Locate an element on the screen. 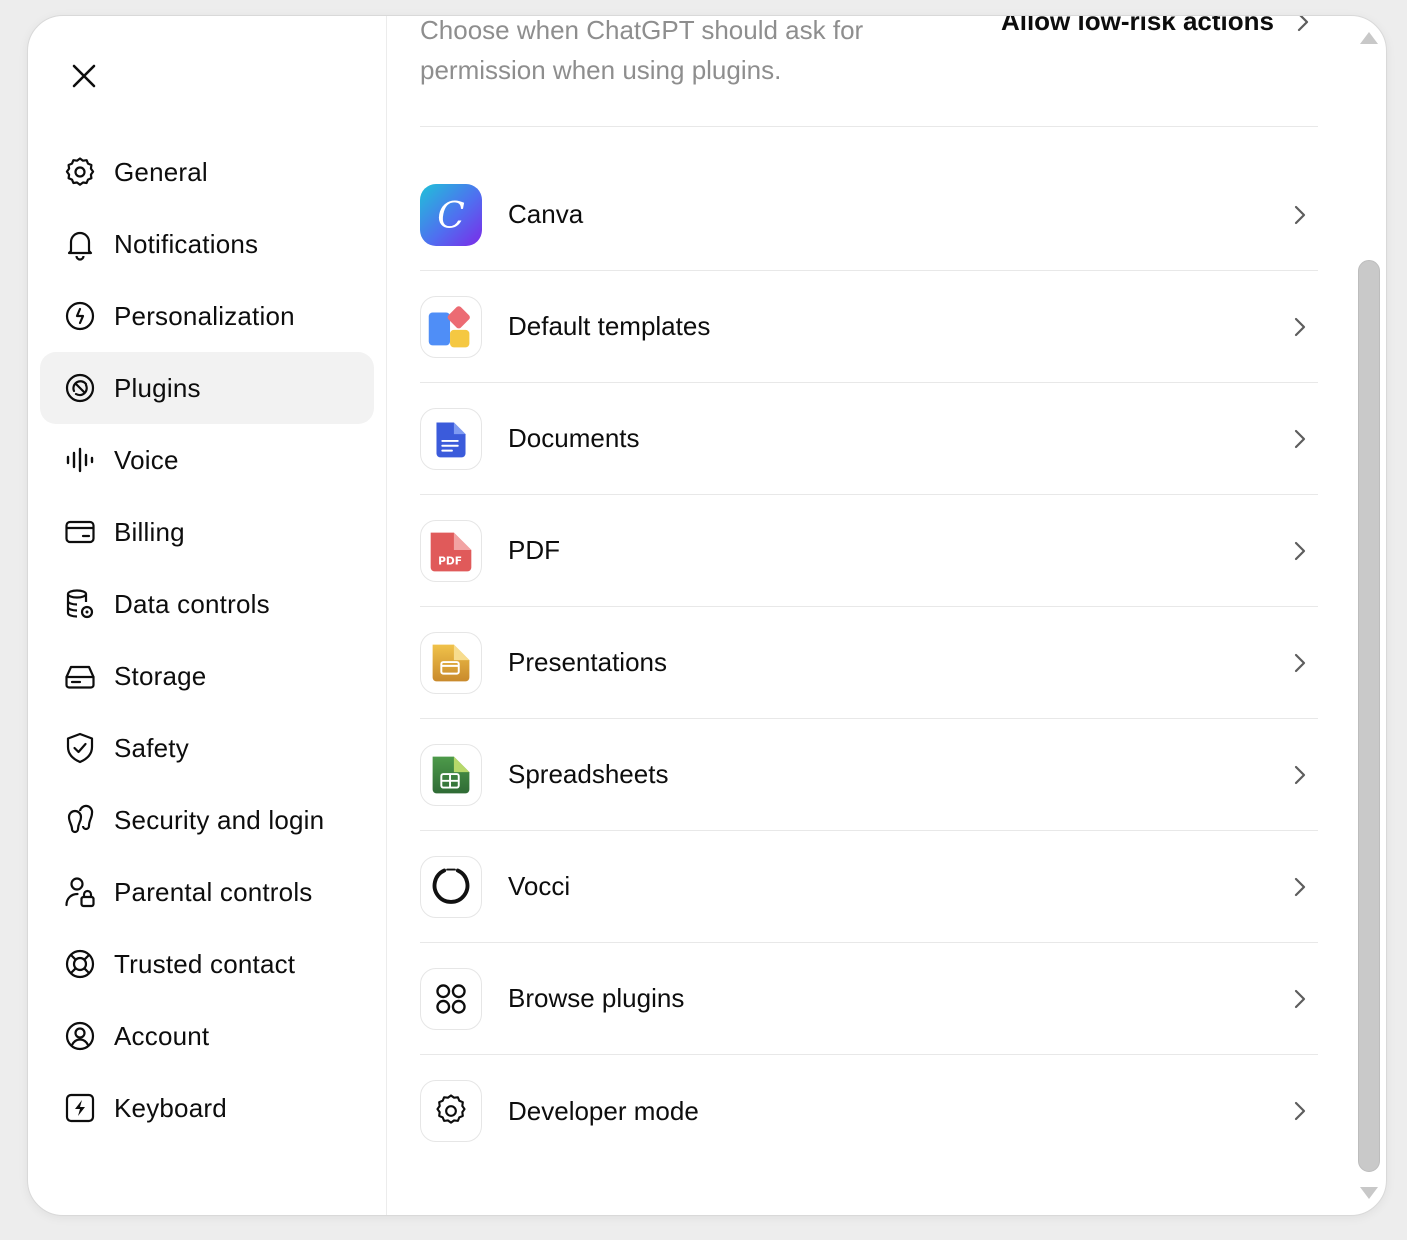 Image resolution: width=1407 pixels, height=1240 pixels. sidebar-item-security-and-login: Security and login is located at coordinates (207, 820).